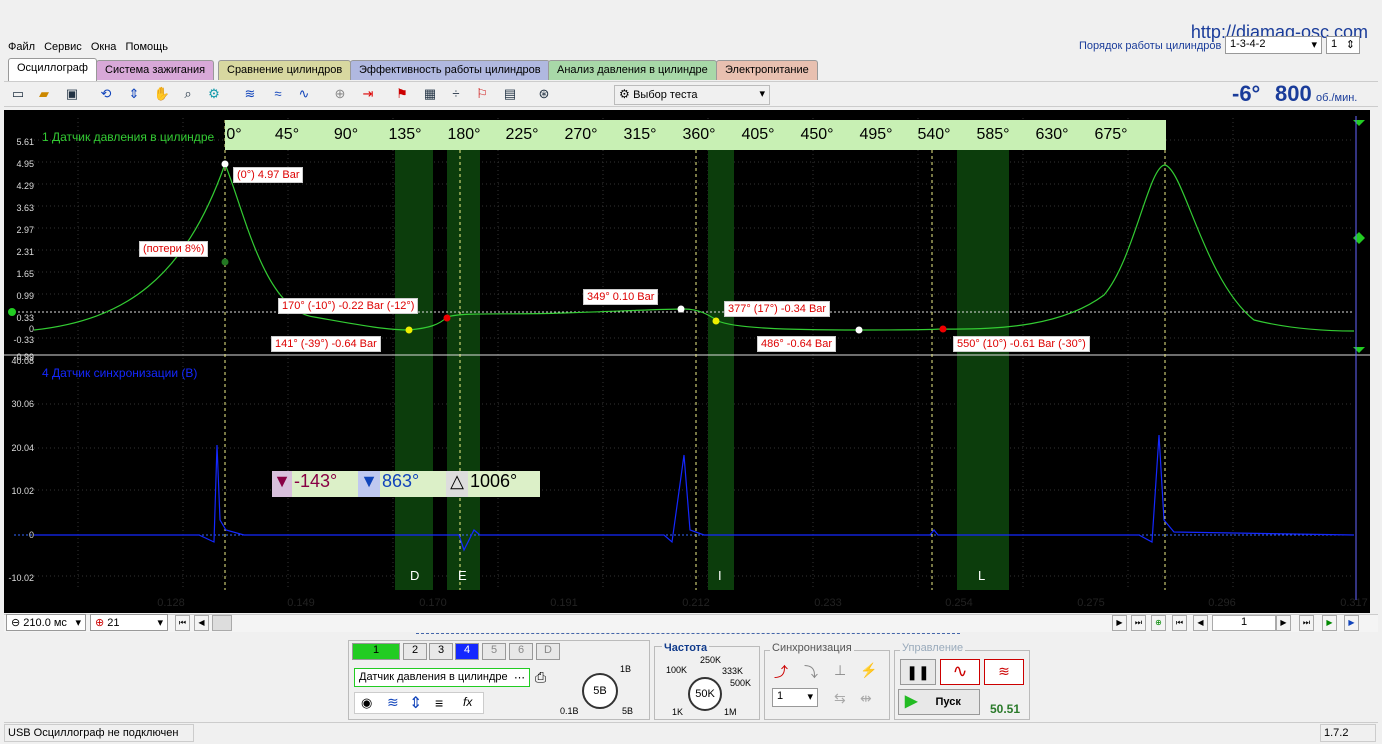 This screenshot has height=744, width=1382. What do you see at coordinates (1244, 623) in the screenshot?
I see `page-number: 1` at bounding box center [1244, 623].